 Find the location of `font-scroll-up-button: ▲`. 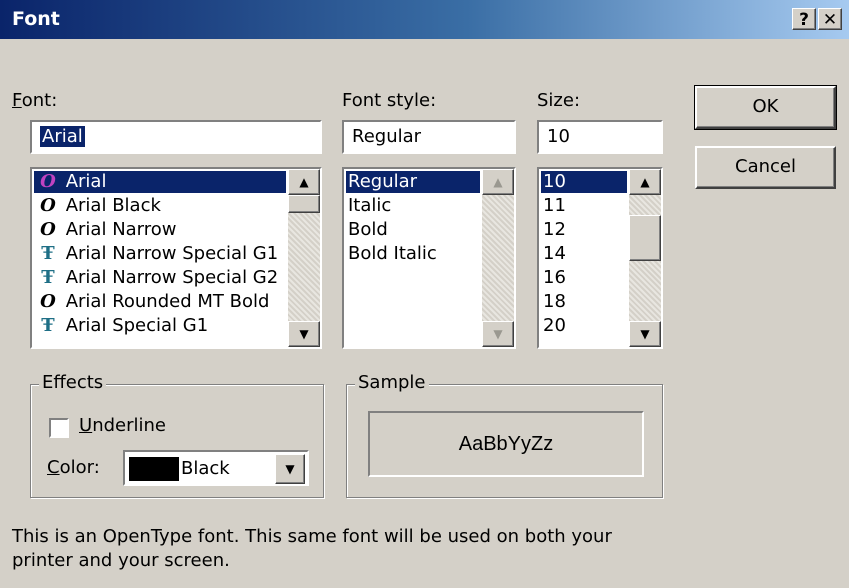

font-scroll-up-button: ▲ is located at coordinates (304, 182).